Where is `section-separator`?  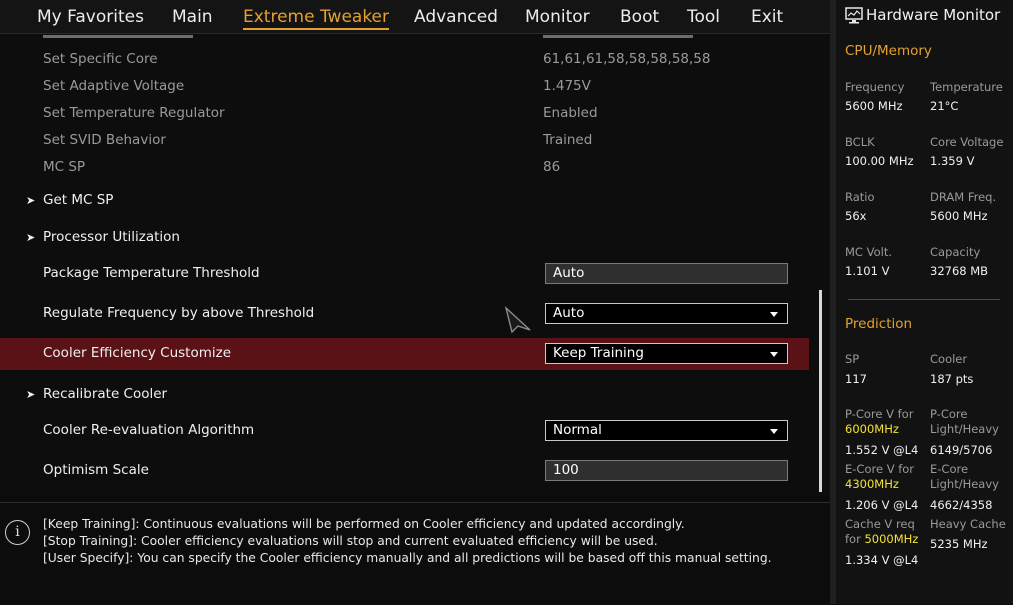 section-separator is located at coordinates (924, 299).